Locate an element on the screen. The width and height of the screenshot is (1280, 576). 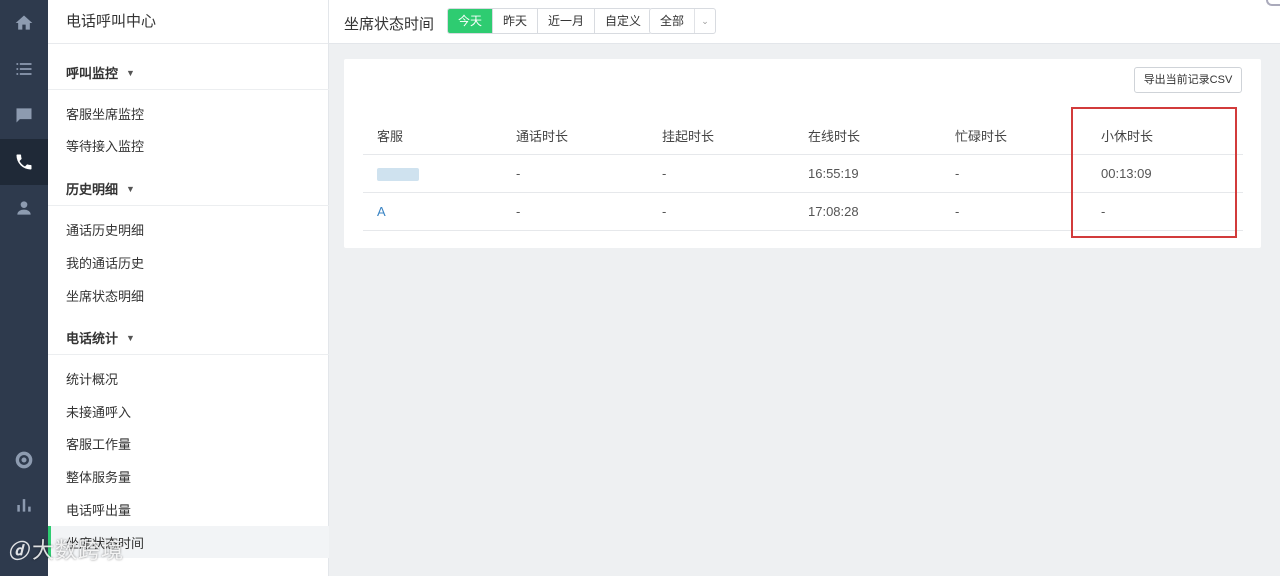
nav-my-call-history: 我的通话历史 is located at coordinates (188, 262).